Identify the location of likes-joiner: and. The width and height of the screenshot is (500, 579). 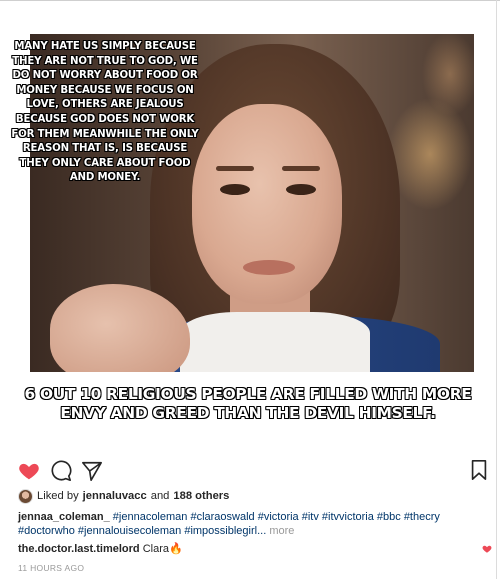
(160, 496).